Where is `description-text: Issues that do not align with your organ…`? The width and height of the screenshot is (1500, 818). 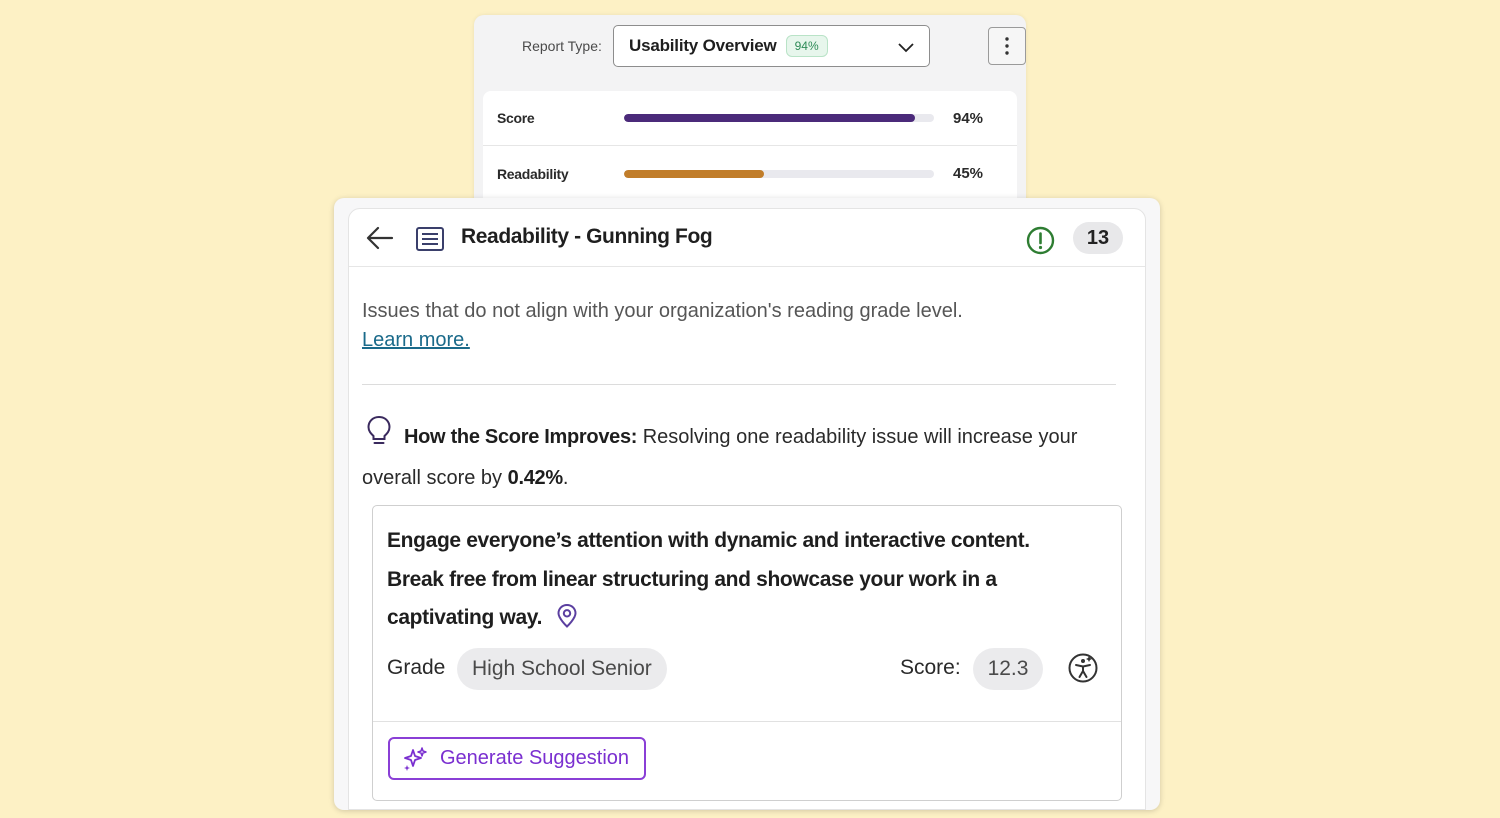 description-text: Issues that do not align with your organ… is located at coordinates (662, 311).